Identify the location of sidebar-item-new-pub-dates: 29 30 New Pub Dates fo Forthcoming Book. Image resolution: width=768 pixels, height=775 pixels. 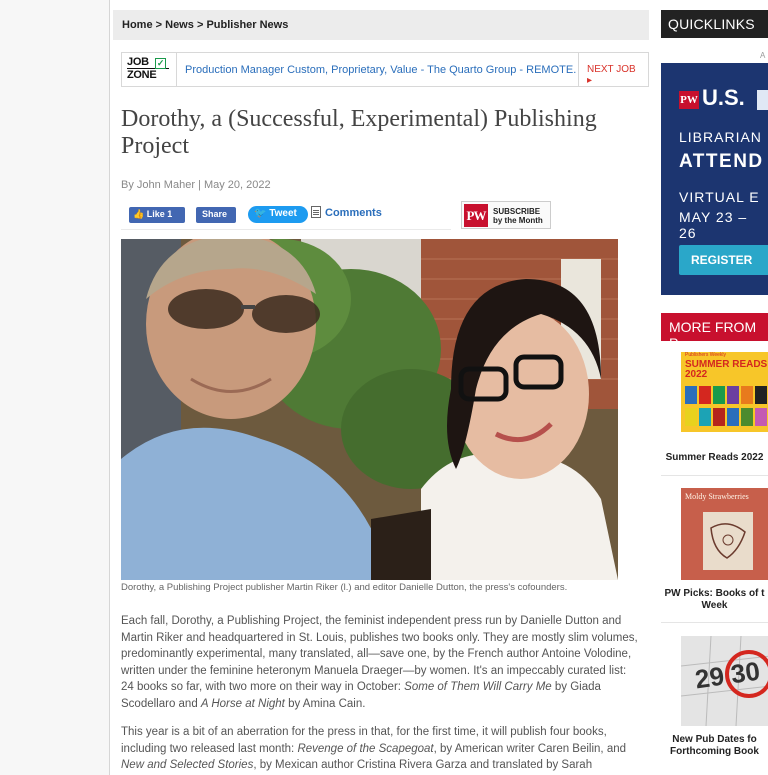
(714, 705).